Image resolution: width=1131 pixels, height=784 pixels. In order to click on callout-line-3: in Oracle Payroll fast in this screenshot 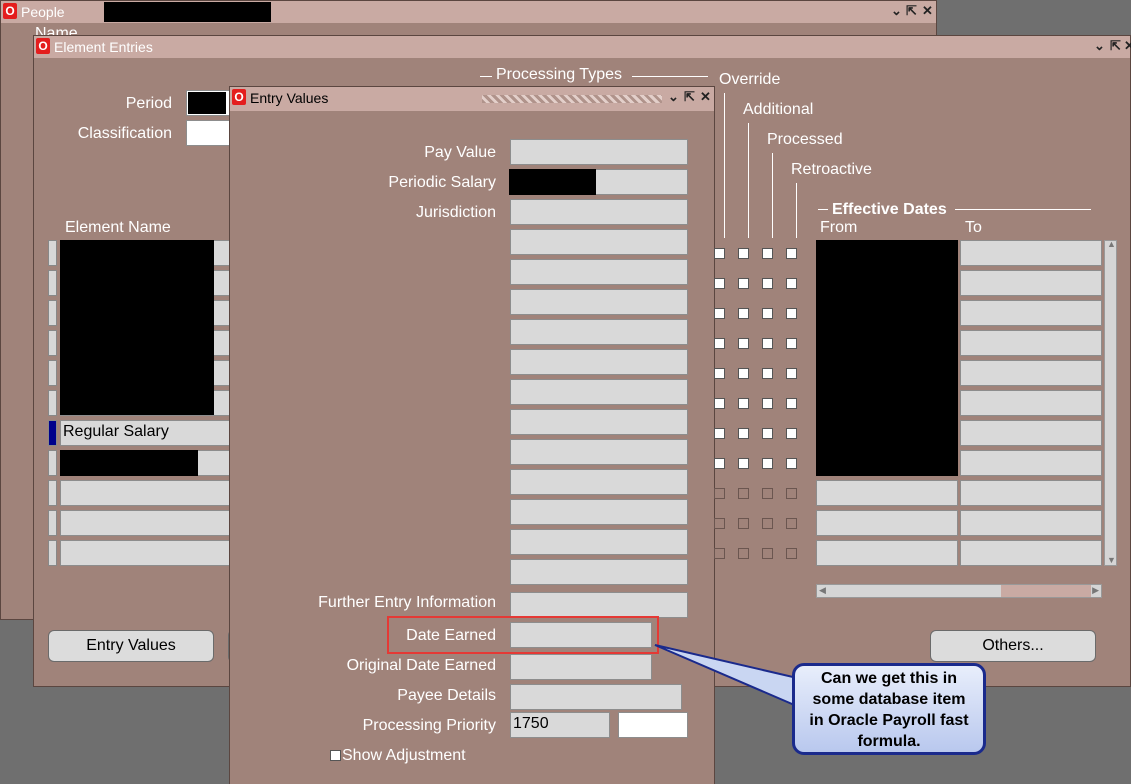, I will do `click(889, 720)`.